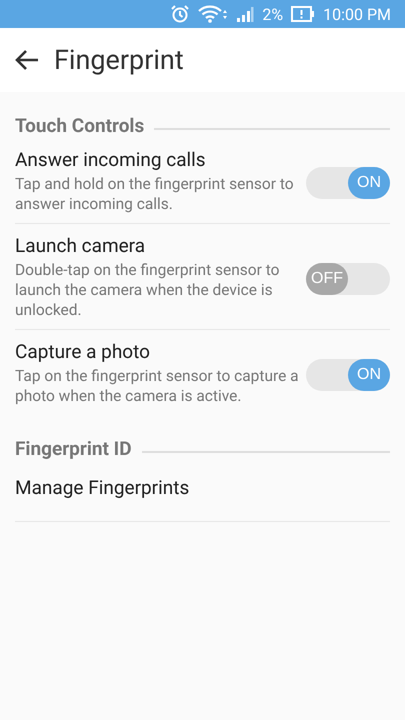 Image resolution: width=405 pixels, height=720 pixels. What do you see at coordinates (303, 14) in the screenshot?
I see `battery-icon` at bounding box center [303, 14].